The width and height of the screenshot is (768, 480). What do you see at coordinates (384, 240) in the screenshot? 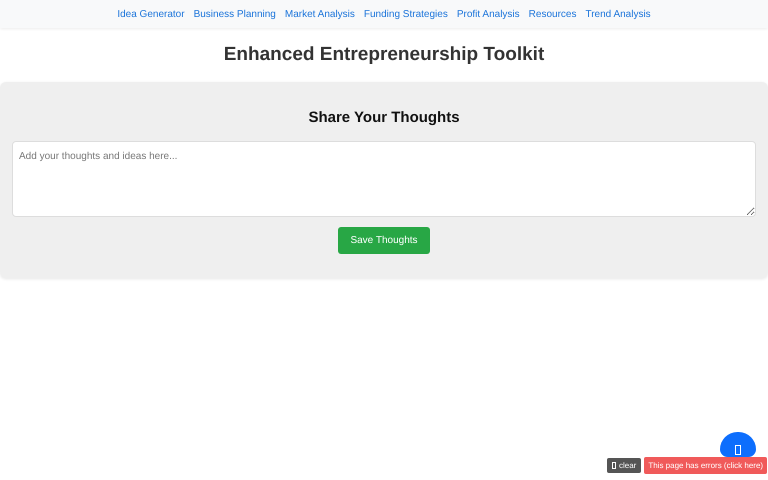
I see `save-button: Save Thoughts` at bounding box center [384, 240].